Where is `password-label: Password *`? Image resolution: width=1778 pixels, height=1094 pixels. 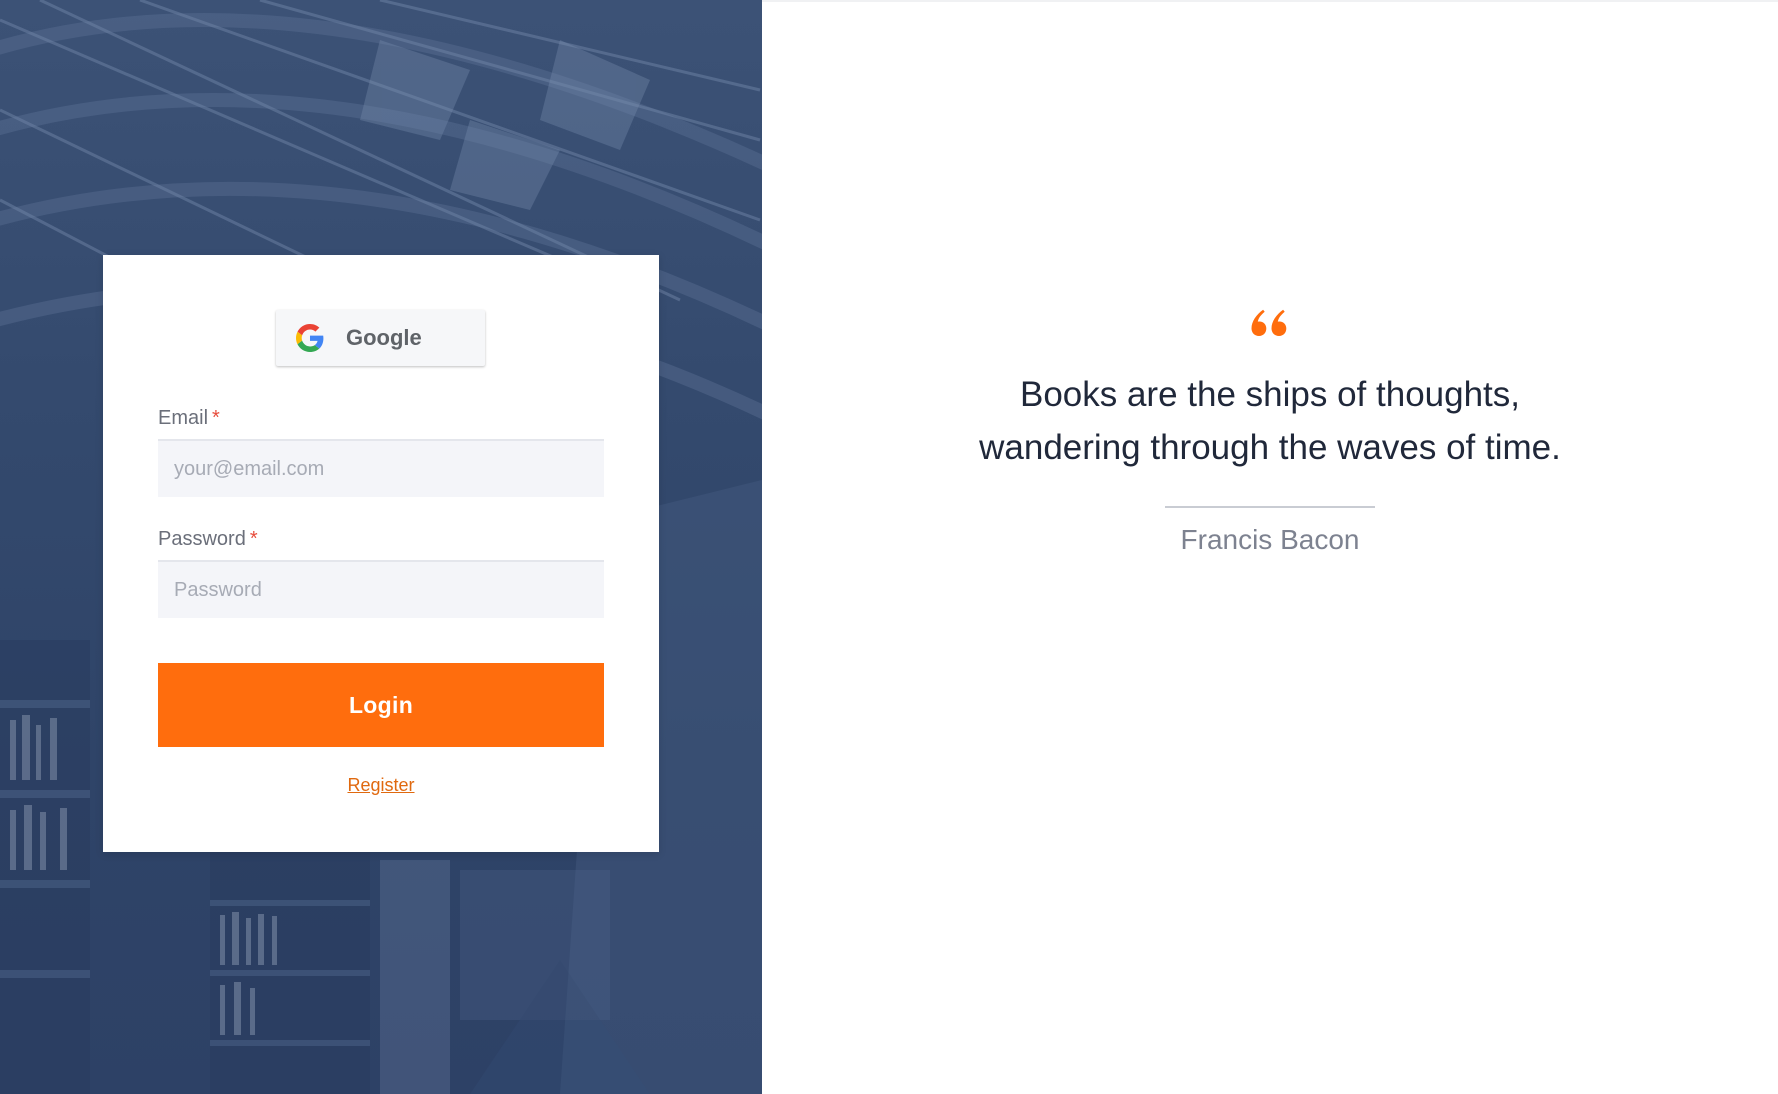
password-label: Password * is located at coordinates (208, 539).